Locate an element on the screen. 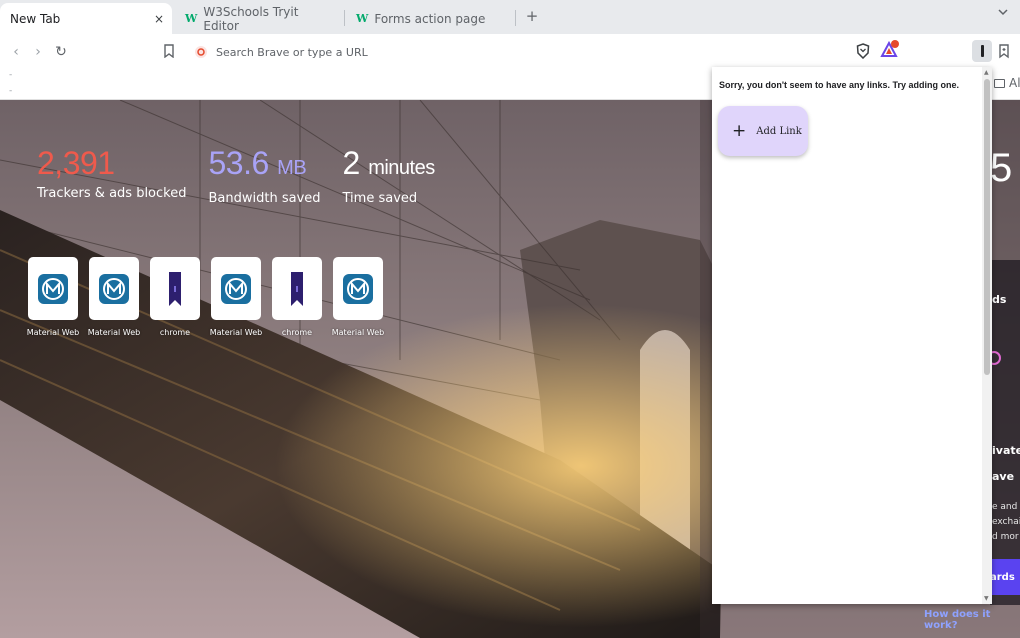  clock-widget: 5 is located at coordinates (1001, 168).